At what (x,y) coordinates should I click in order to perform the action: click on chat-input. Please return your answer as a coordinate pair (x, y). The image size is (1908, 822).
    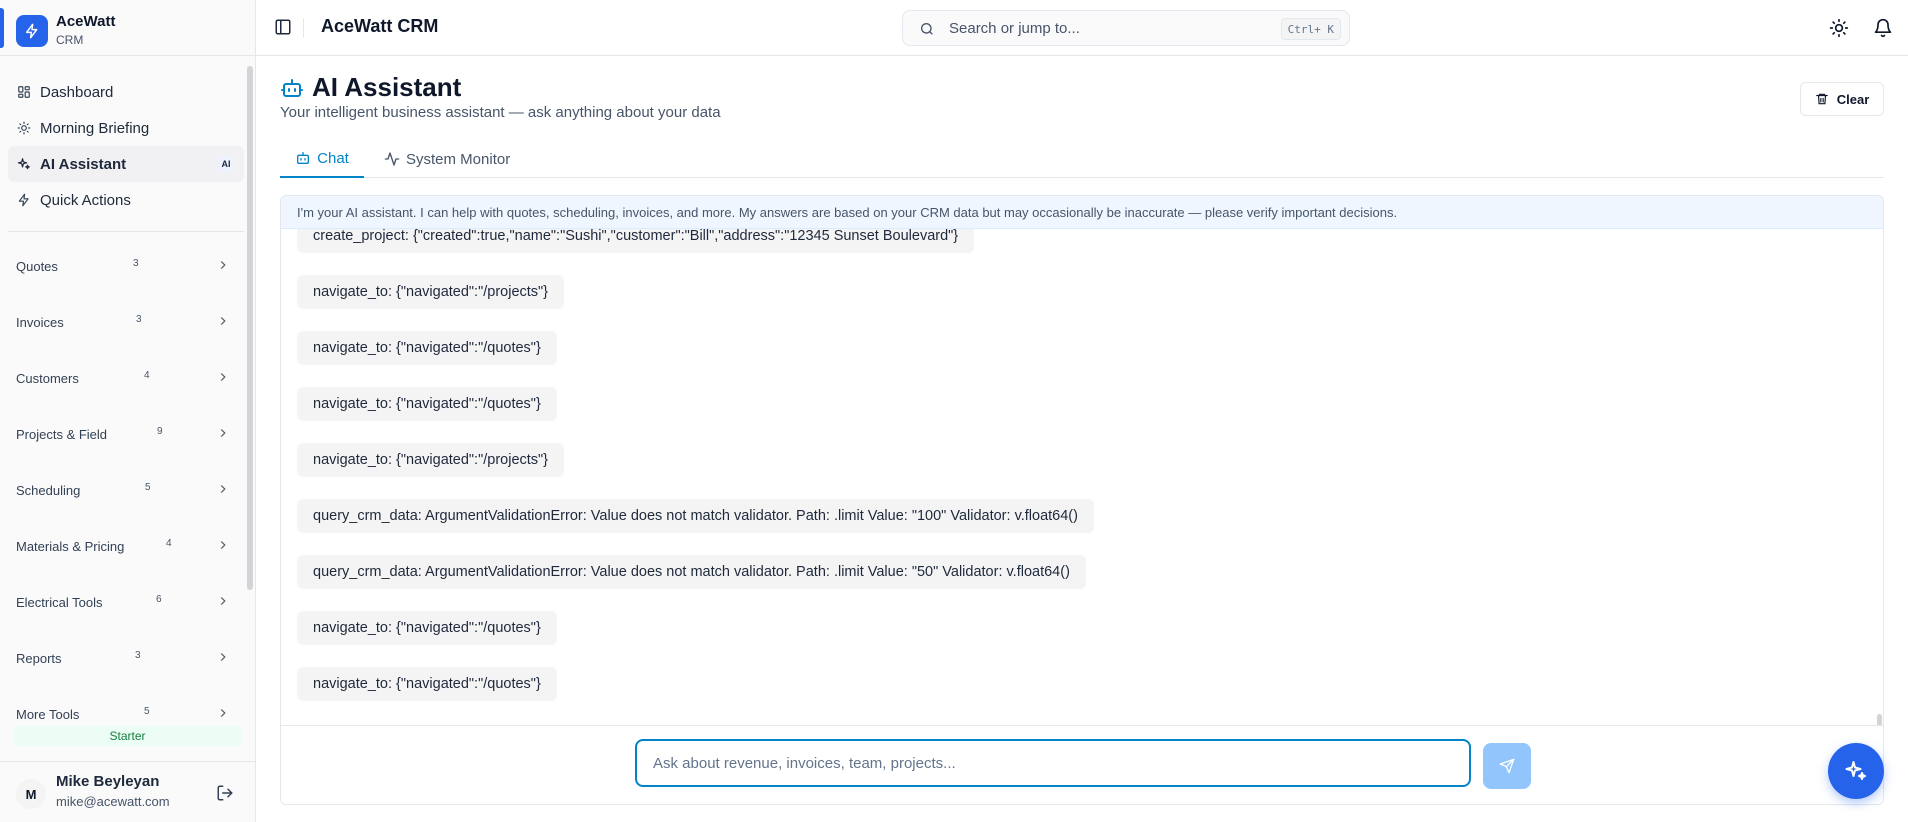
    Looking at the image, I should click on (1053, 763).